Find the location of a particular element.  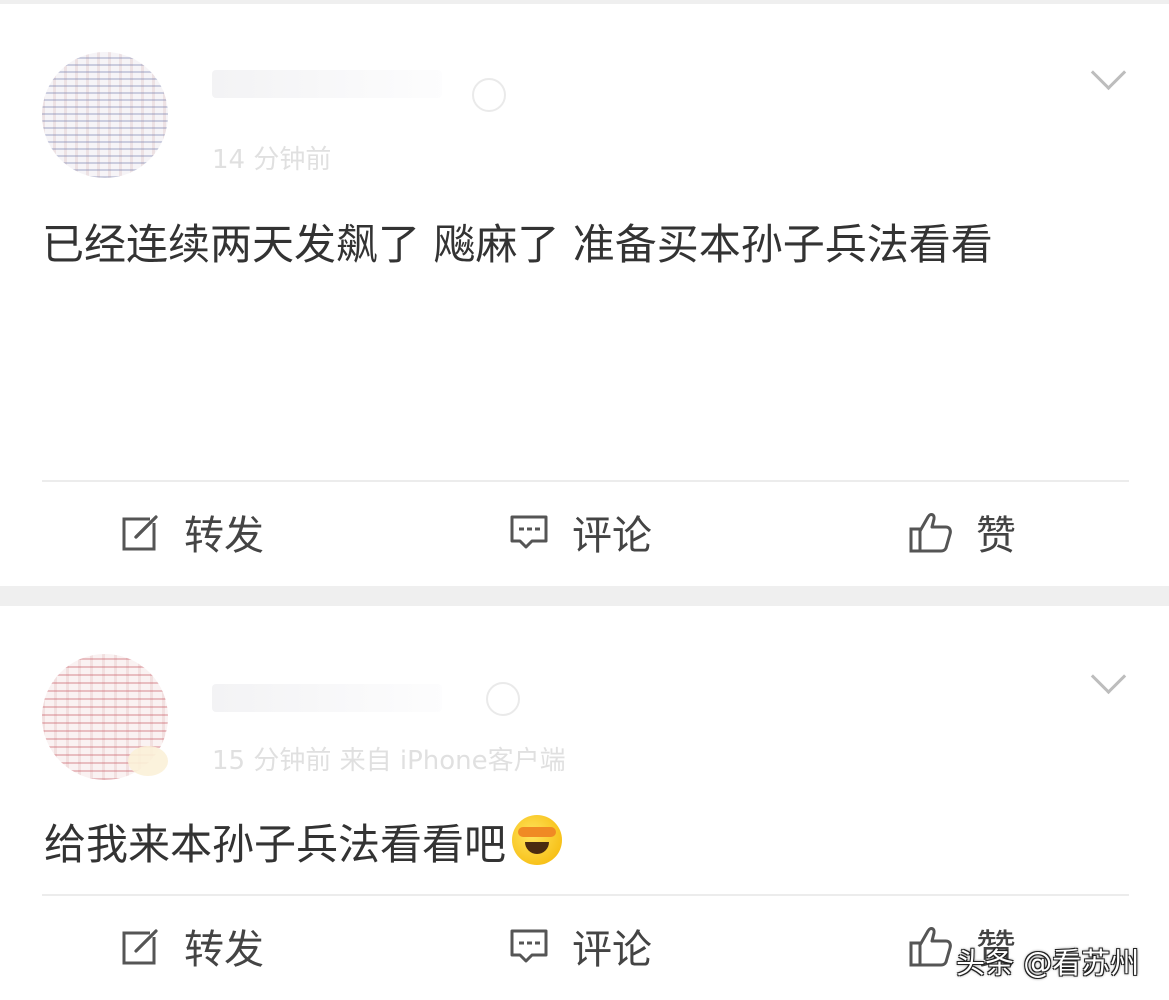

post-content: 给我来本孙子兵法看看吧 is located at coordinates (576, 845).